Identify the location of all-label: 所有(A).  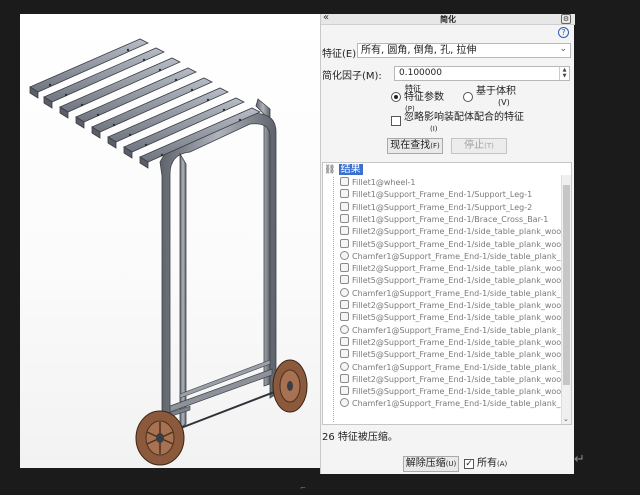
(492, 463).